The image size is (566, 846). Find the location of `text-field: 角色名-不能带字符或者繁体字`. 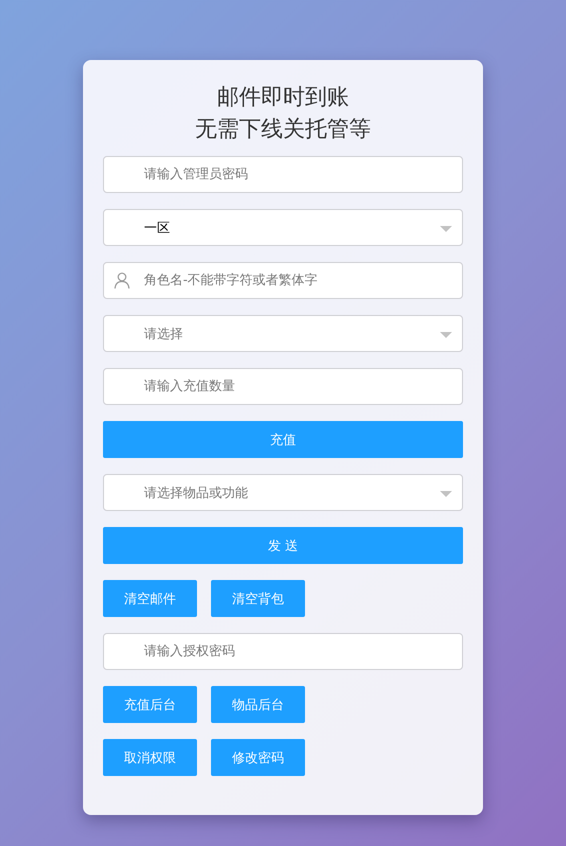

text-field: 角色名-不能带字符或者繁体字 is located at coordinates (283, 280).